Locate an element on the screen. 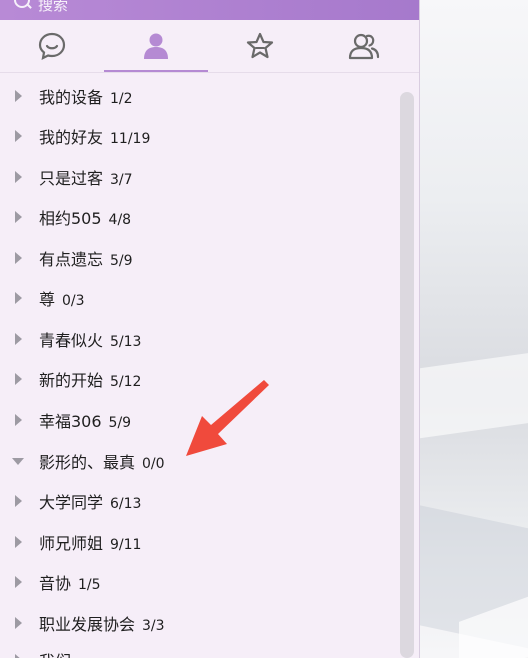  group-name: 相约505 is located at coordinates (70, 218).